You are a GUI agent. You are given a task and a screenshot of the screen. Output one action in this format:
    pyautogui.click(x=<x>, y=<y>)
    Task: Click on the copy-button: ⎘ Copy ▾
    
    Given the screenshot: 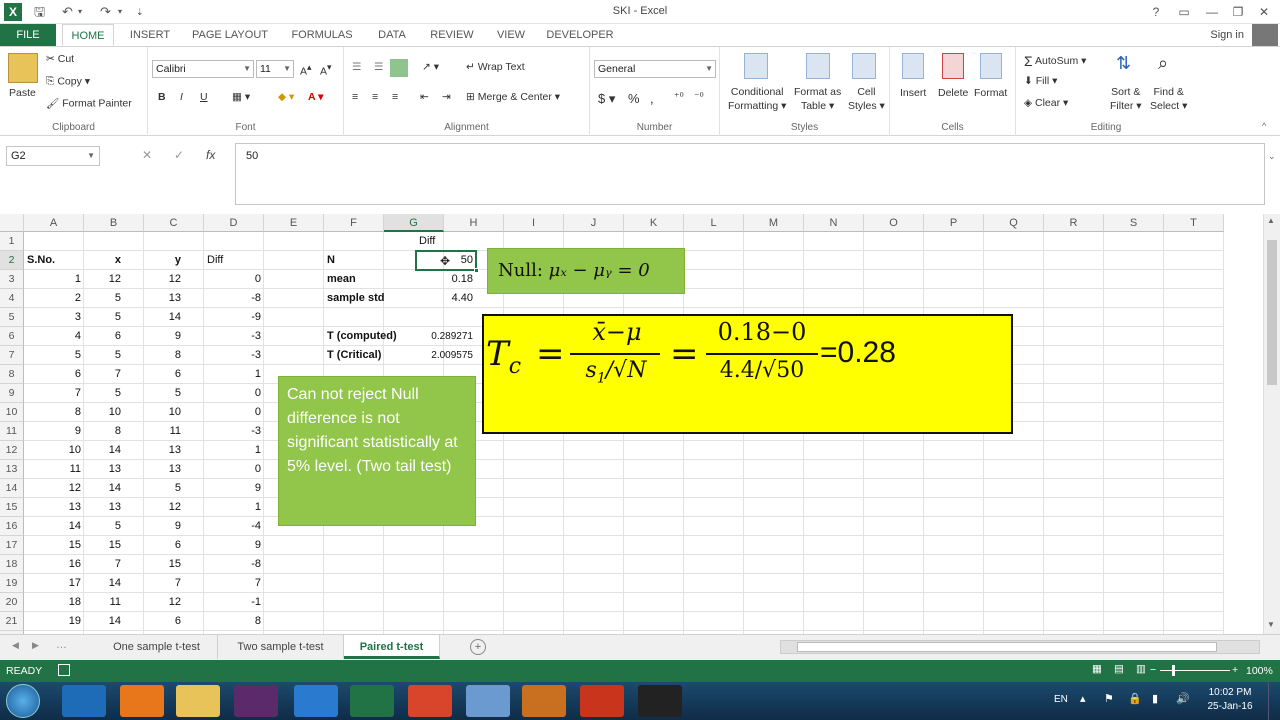 What is the action you would take?
    pyautogui.click(x=68, y=81)
    